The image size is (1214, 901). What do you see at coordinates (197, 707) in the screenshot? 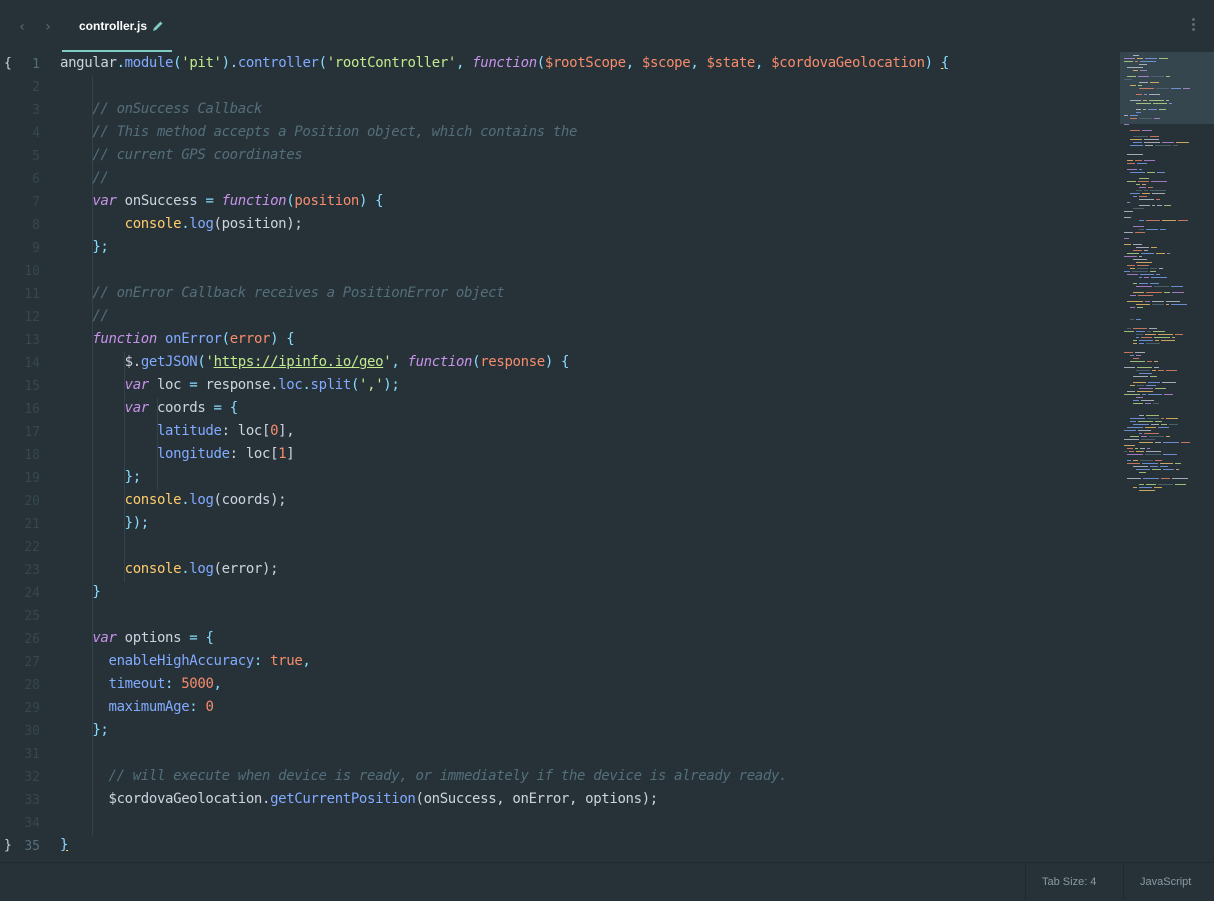
I see `code-token: :` at bounding box center [197, 707].